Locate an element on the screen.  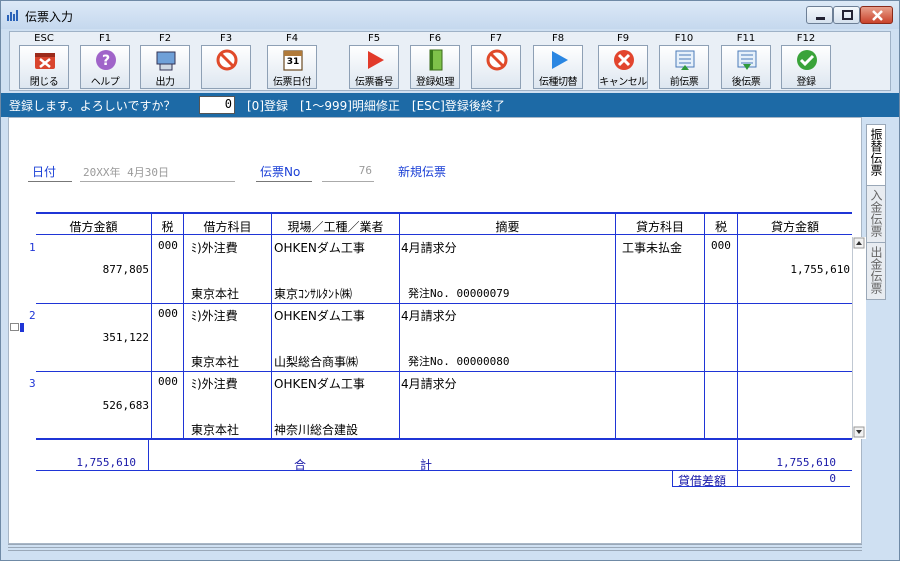
row-number: 1 is located at coordinates (32, 247).